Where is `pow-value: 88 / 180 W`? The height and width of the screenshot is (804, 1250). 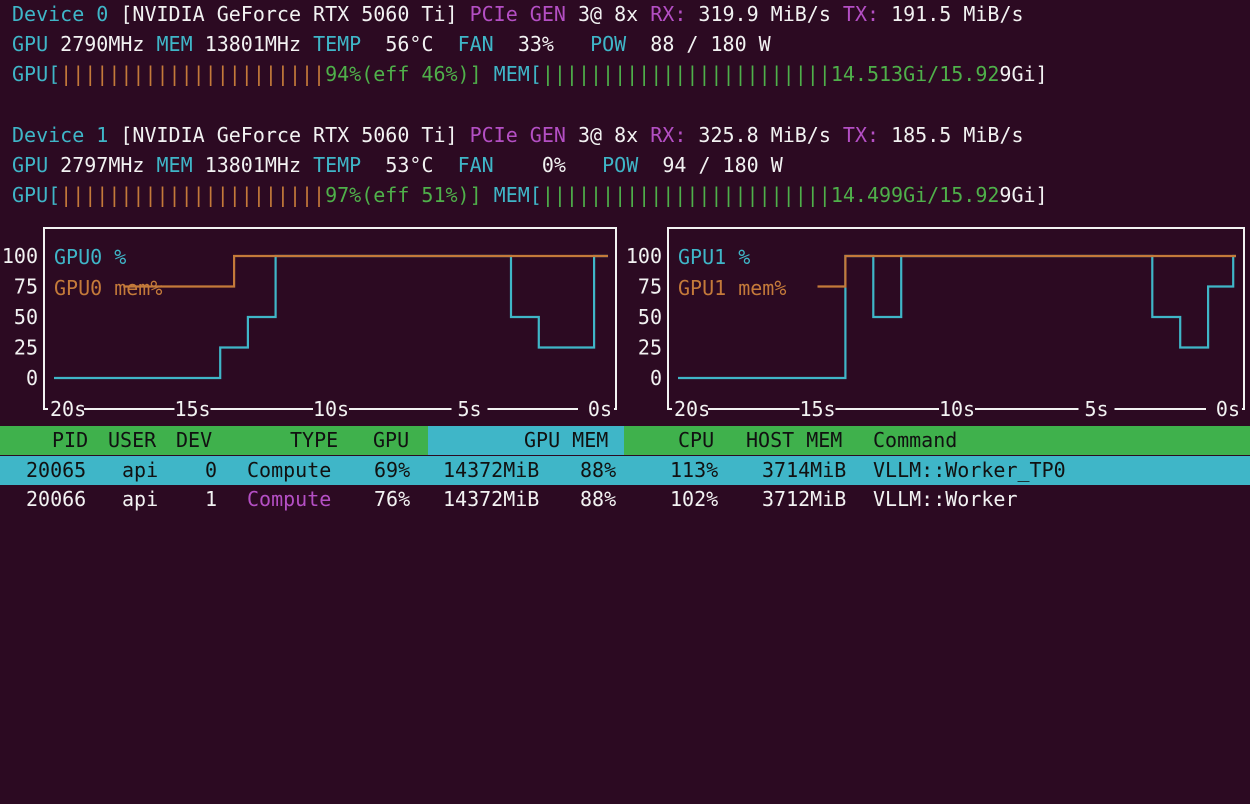
pow-value: 88 / 180 W is located at coordinates (710, 44).